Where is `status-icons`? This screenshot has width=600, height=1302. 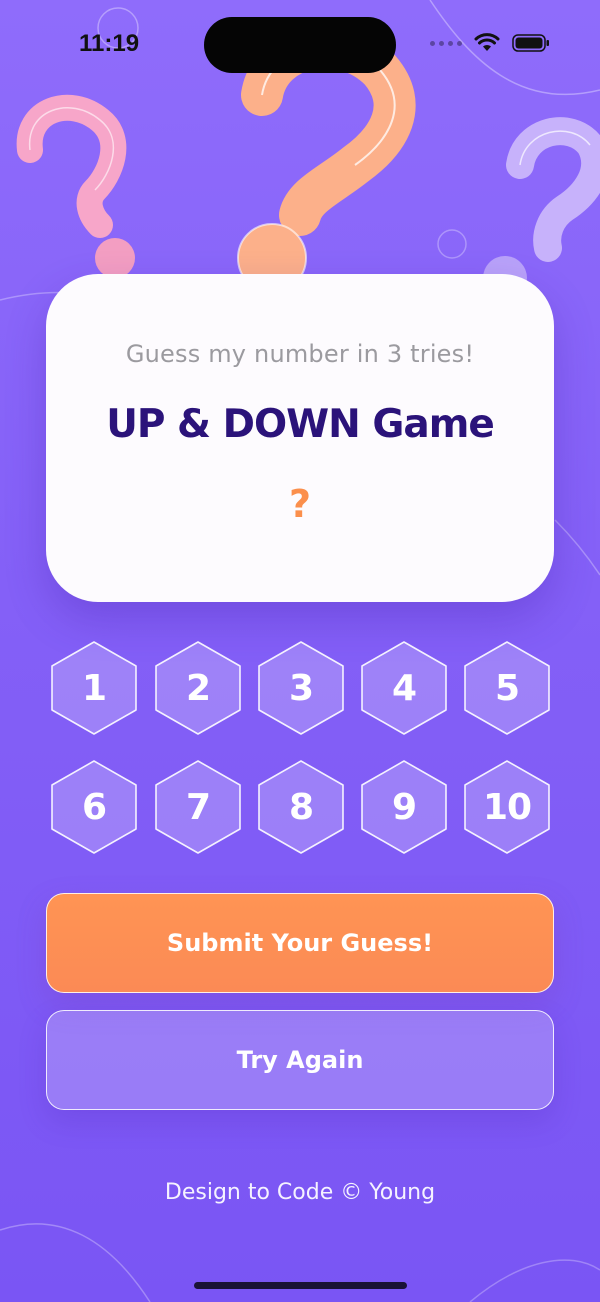
status-icons is located at coordinates (490, 43).